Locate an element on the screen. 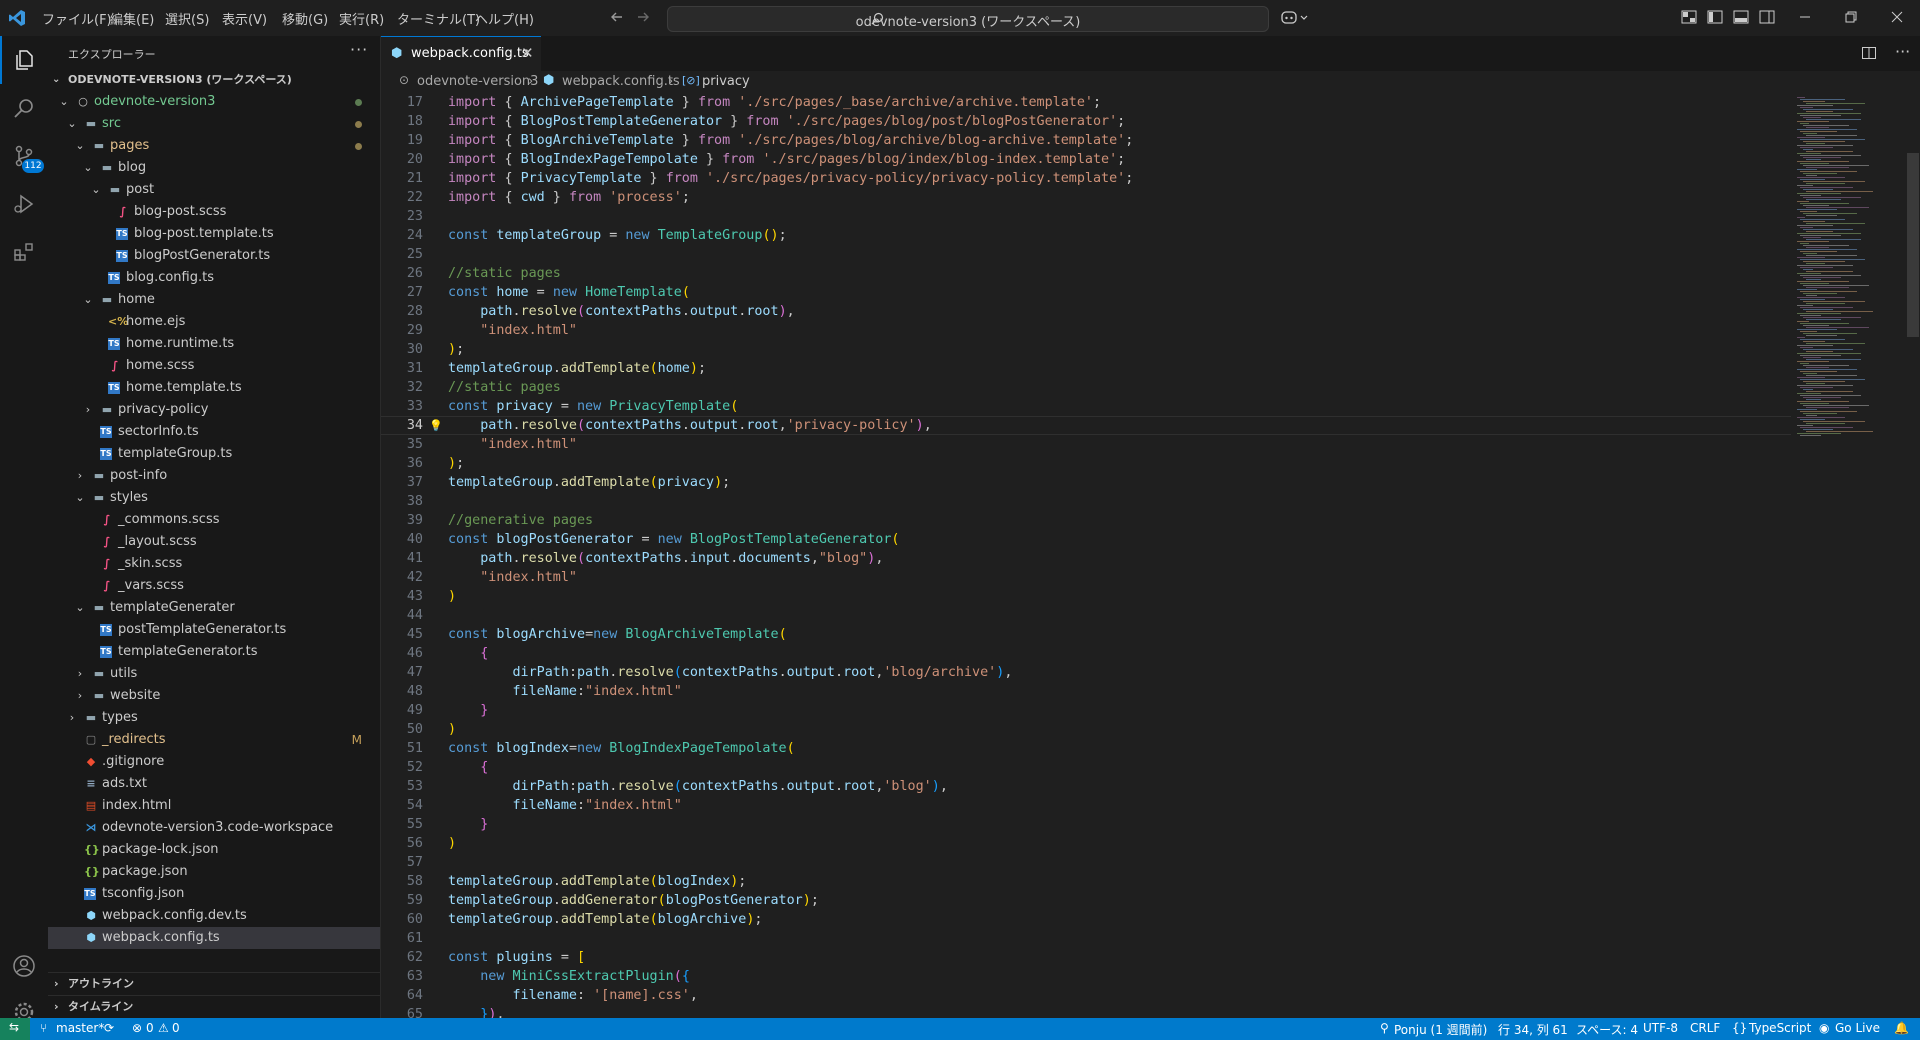 This screenshot has height=1040, width=1920. restore-icon is located at coordinates (1851, 17).